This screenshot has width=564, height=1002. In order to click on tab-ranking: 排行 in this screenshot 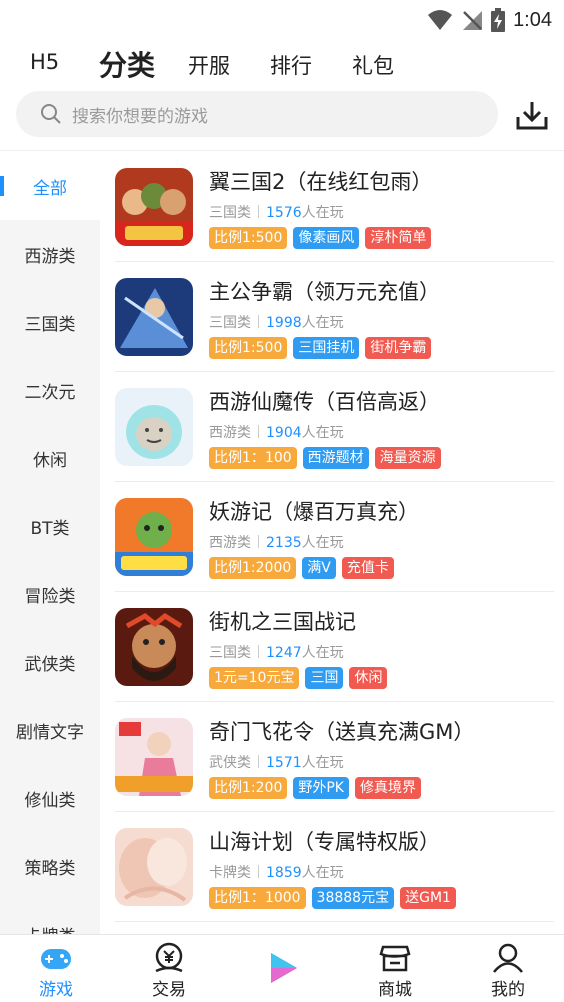, I will do `click(291, 65)`.